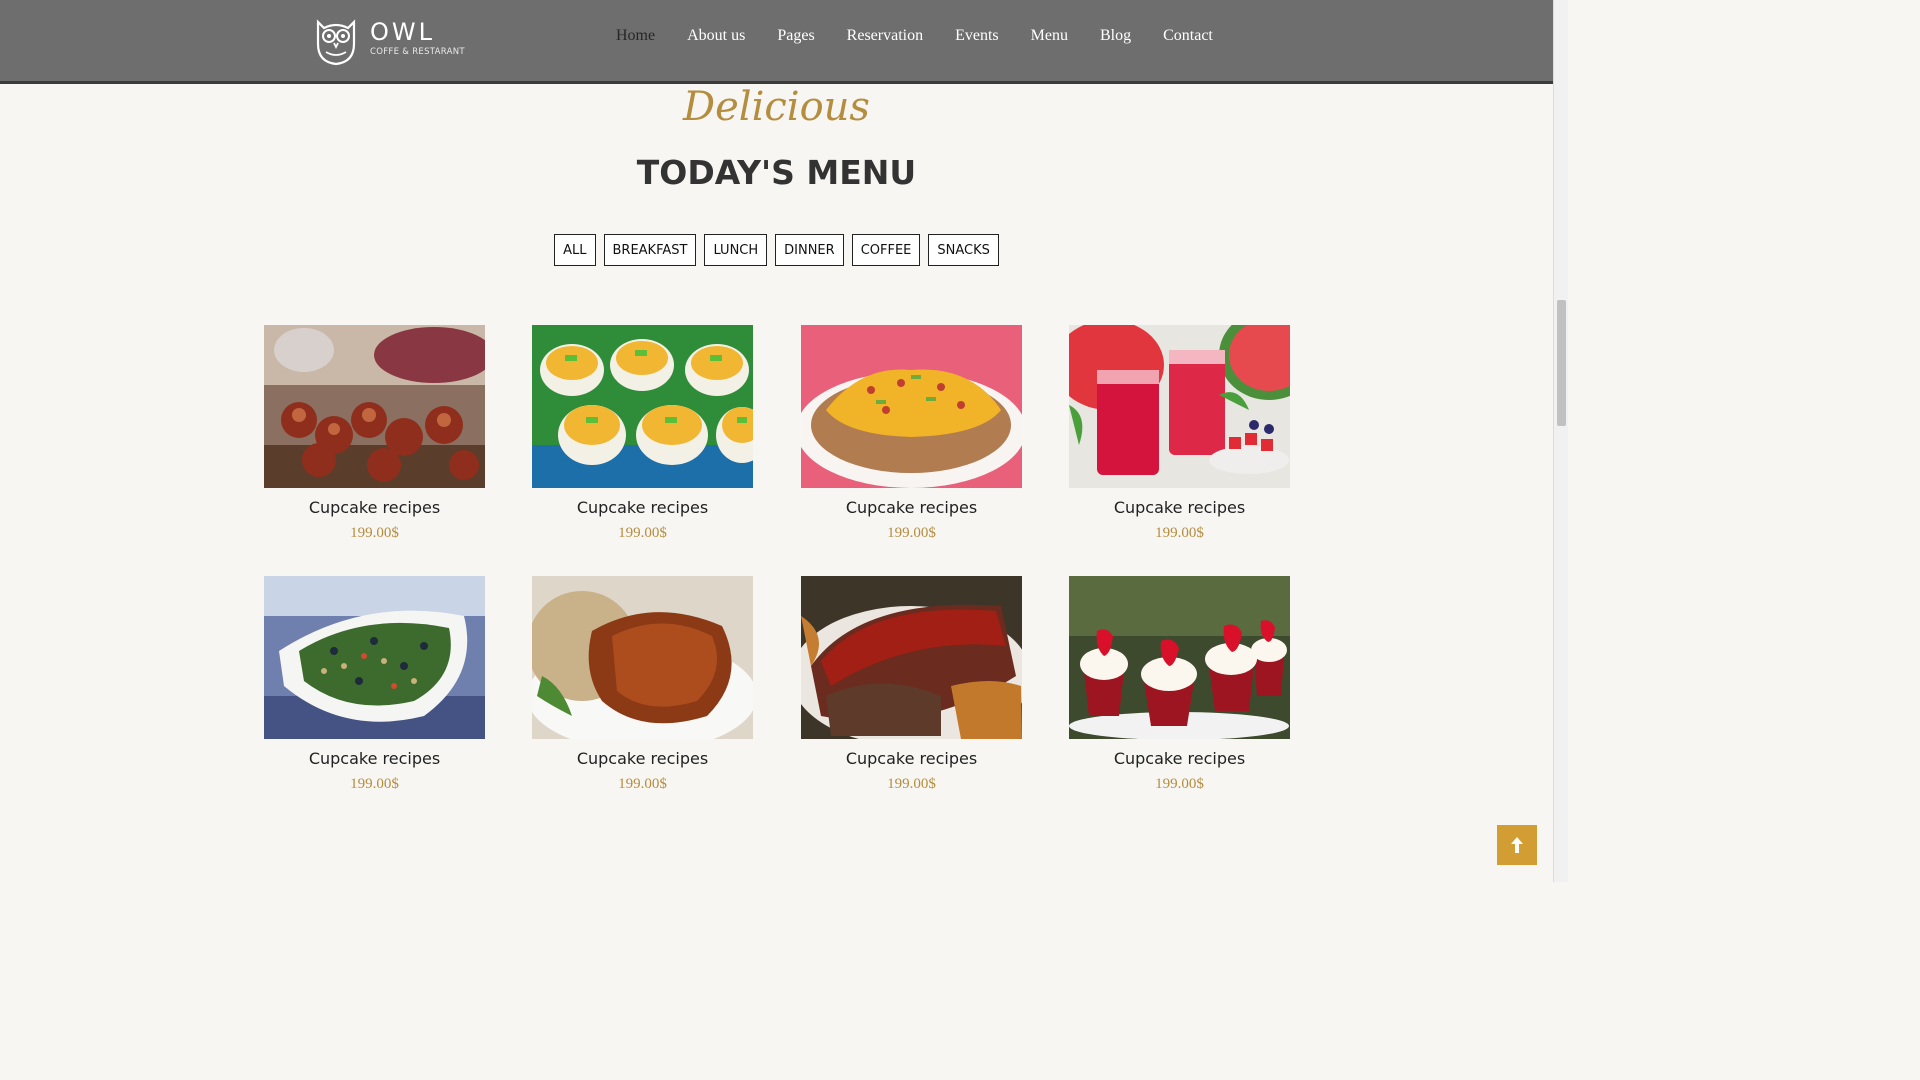 This screenshot has width=1920, height=1080. What do you see at coordinates (1049, 36) in the screenshot?
I see `nav-menu: Menu` at bounding box center [1049, 36].